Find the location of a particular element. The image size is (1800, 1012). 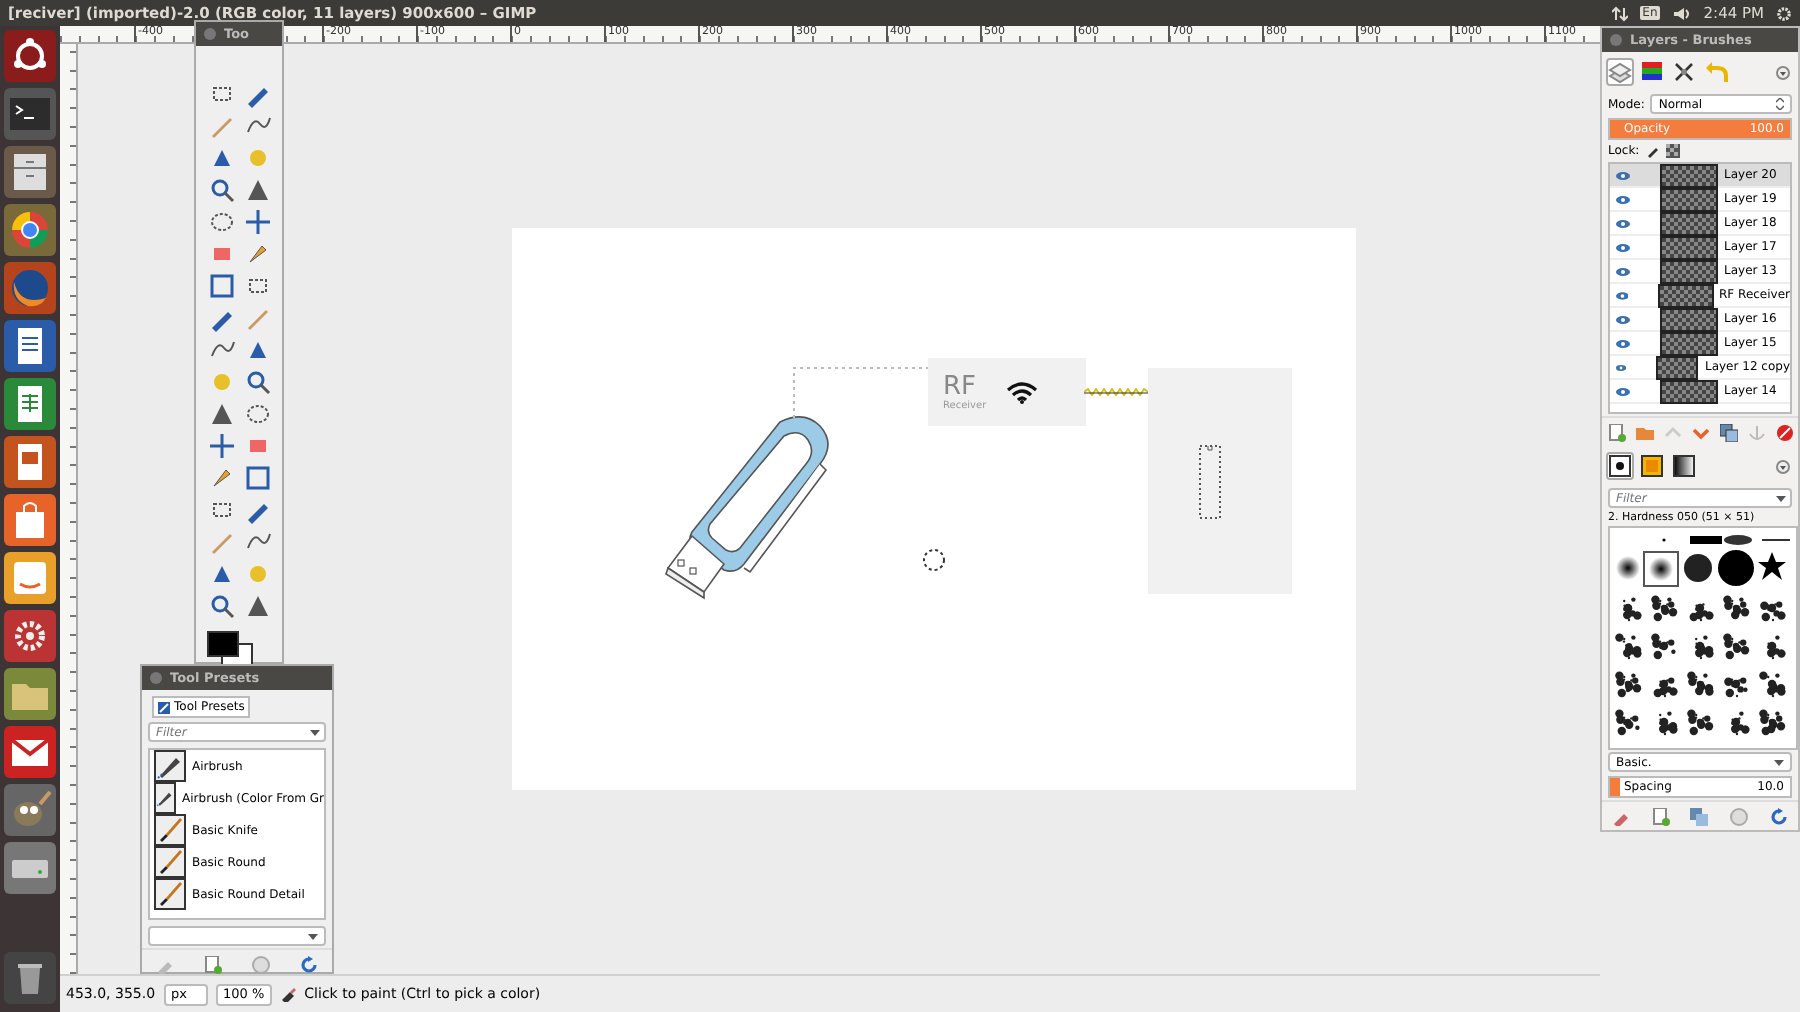

shopping-bag-icon is located at coordinates (30, 520).